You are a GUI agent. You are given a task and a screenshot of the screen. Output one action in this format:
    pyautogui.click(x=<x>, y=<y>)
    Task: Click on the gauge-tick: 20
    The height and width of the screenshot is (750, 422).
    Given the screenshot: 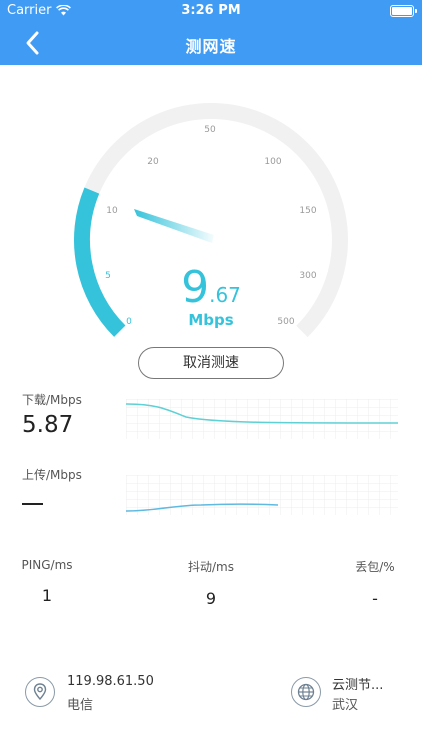 What is the action you would take?
    pyautogui.click(x=153, y=162)
    